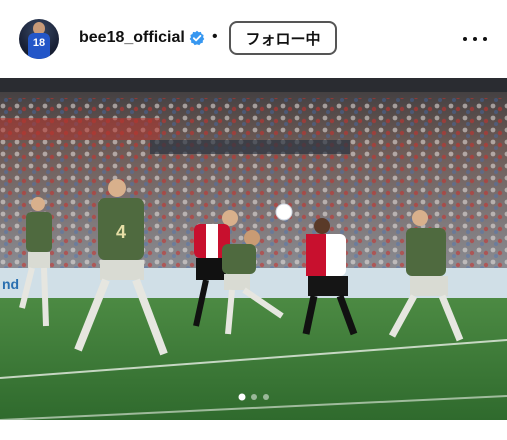 This screenshot has height=440, width=507. Describe the element at coordinates (253, 85) in the screenshot. I see `stadium-roof` at that location.